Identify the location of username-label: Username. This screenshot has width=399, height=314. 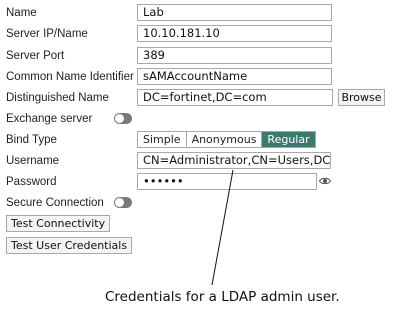
(33, 161).